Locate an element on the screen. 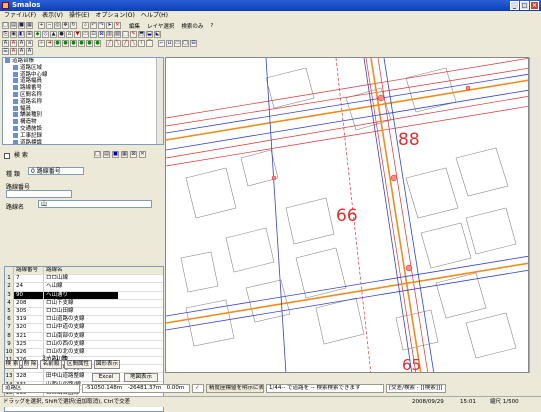 Image resolution: width=541 pixels, height=412 pixels. search-panel-checkbox is located at coordinates (7, 155).